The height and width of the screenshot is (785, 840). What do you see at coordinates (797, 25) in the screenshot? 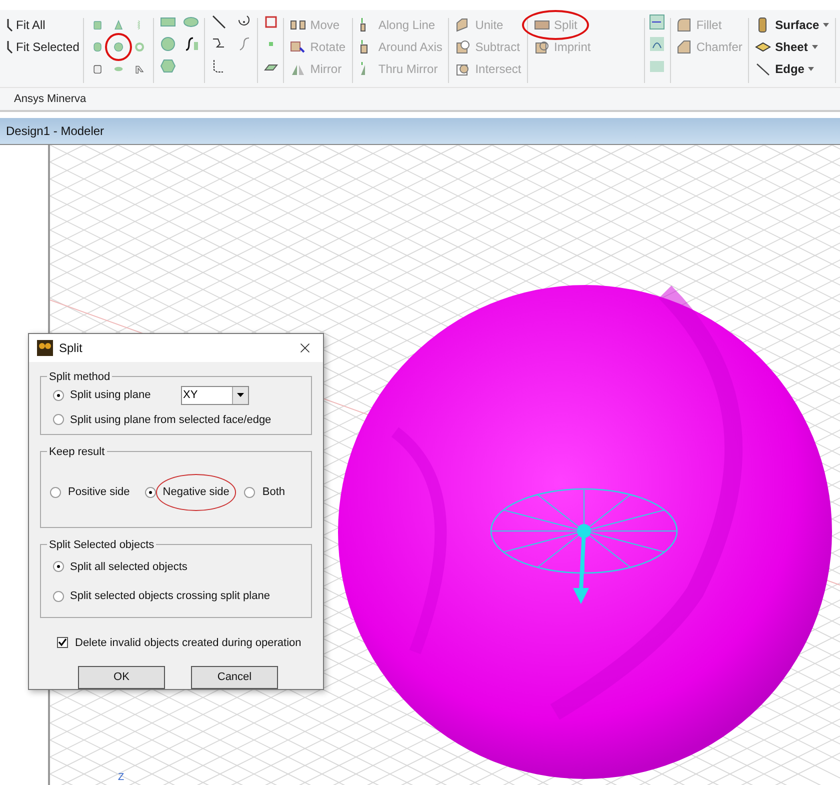
I see `ribbon-button: Surface` at bounding box center [797, 25].